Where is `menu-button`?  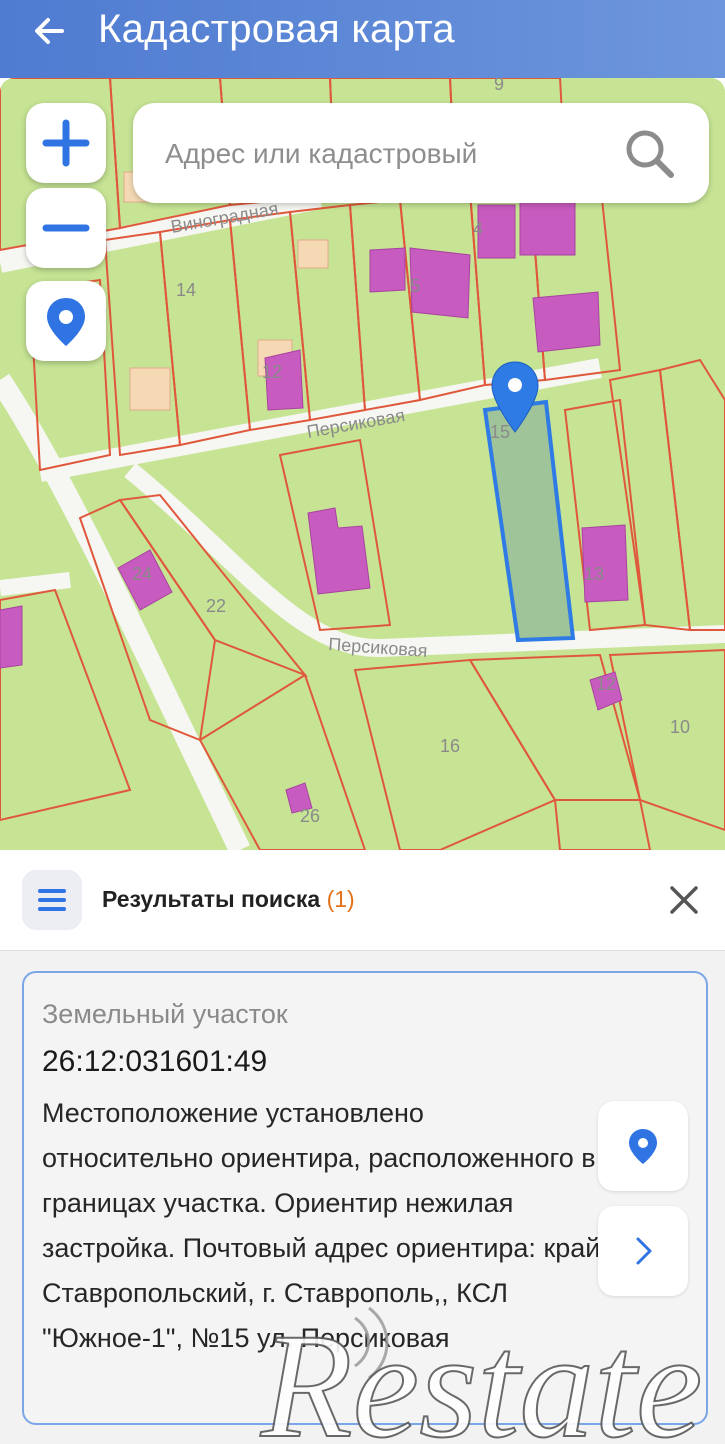
menu-button is located at coordinates (52, 900).